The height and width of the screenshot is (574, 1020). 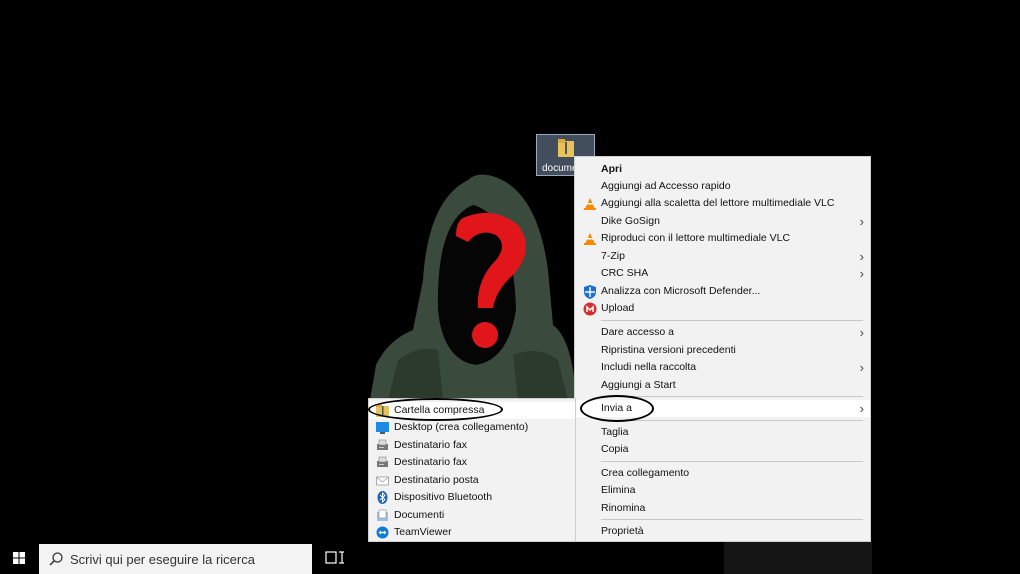 I want to click on menu-item-pin-quick-access: Aggiungi ad Accesso rapido, so click(x=722, y=186).